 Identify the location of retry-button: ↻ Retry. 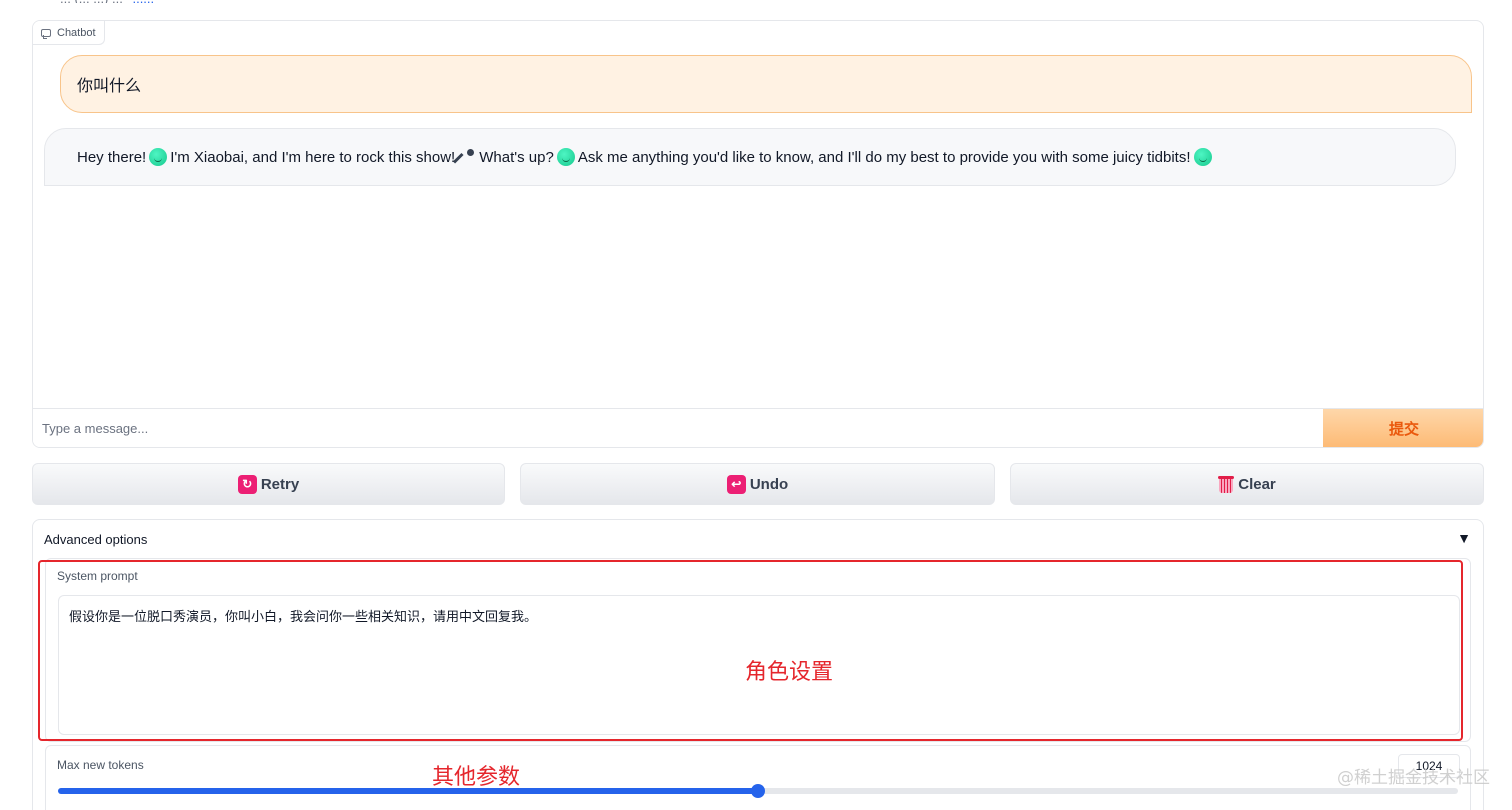
(268, 484).